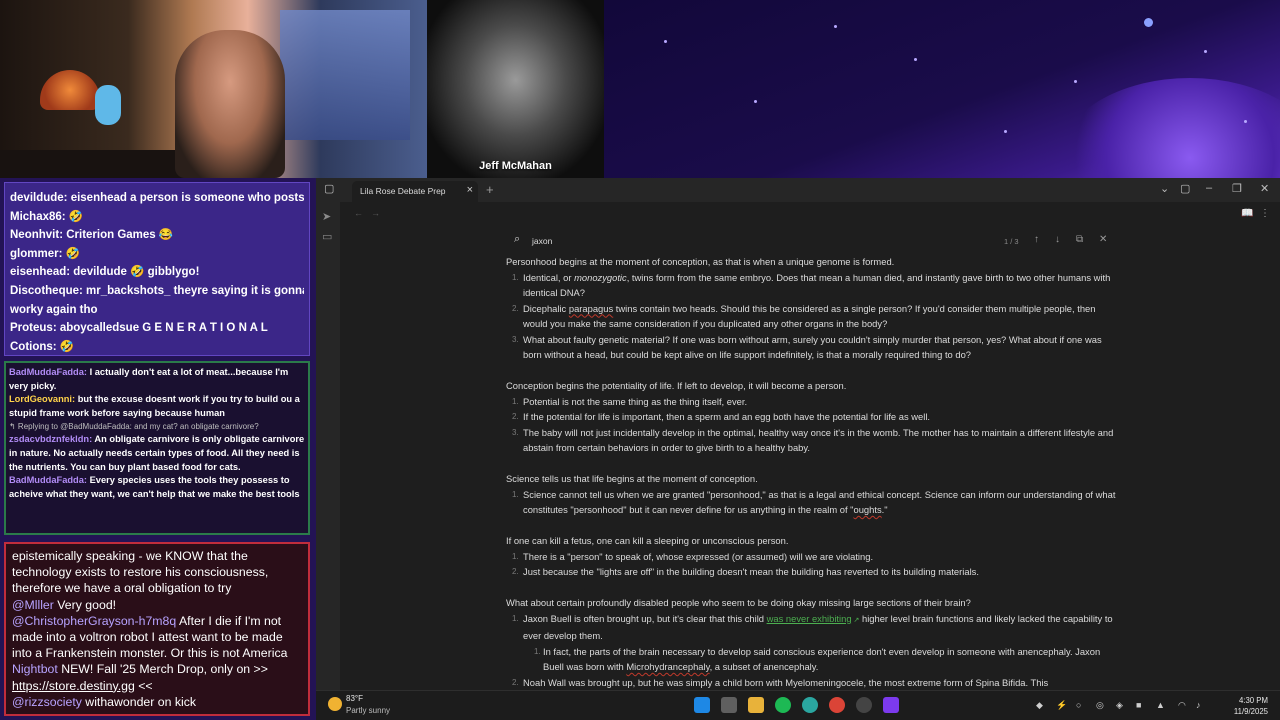 This screenshot has height=720, width=1280. What do you see at coordinates (47, 216) in the screenshot?
I see `chat-message: Michax86: 🤣` at bounding box center [47, 216].